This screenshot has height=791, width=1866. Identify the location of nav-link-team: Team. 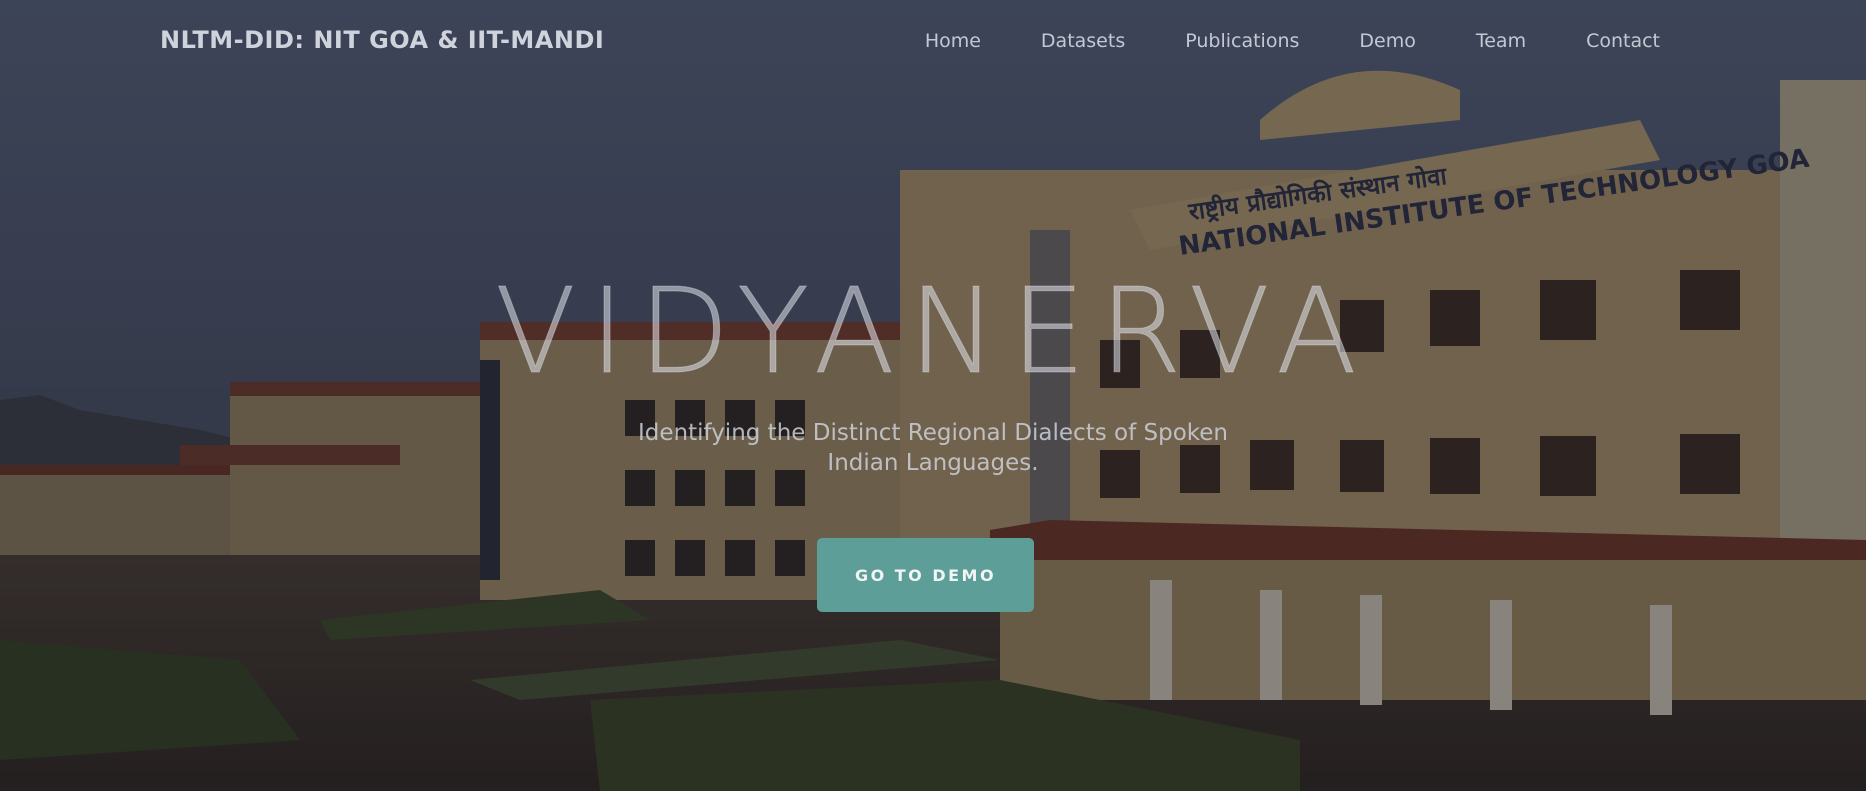
(1501, 41).